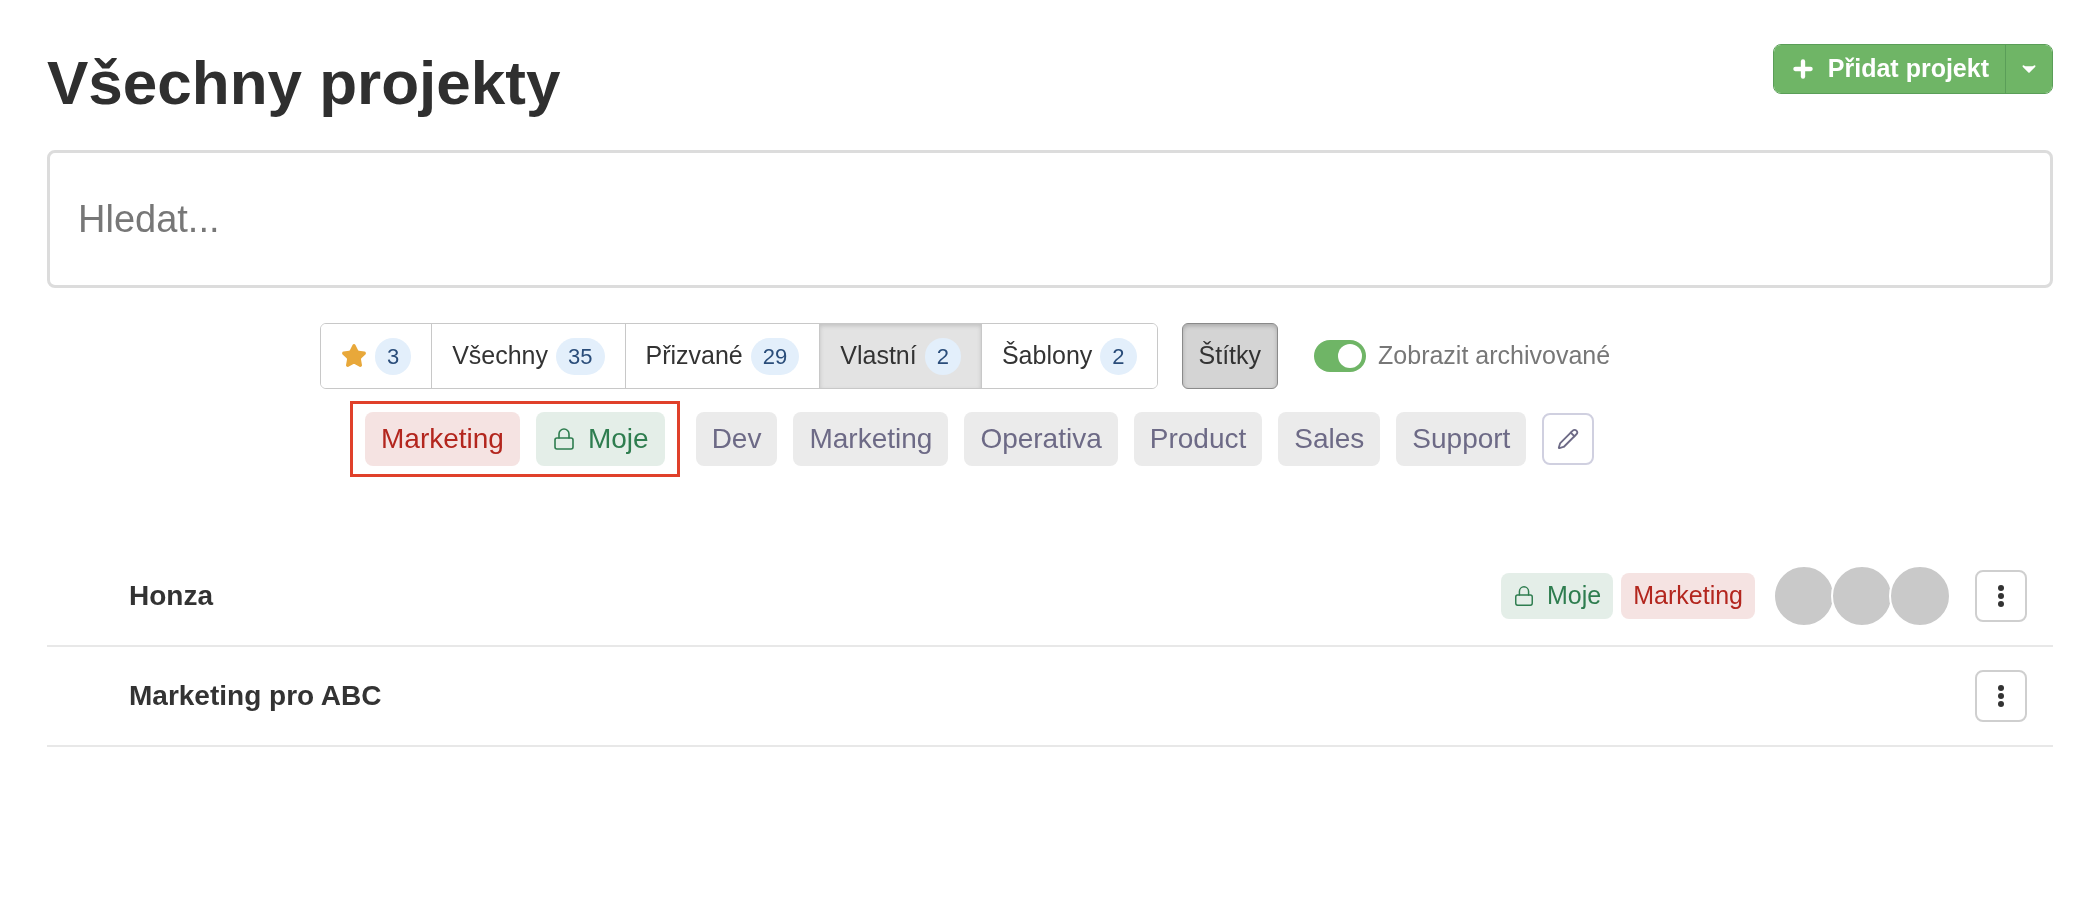  What do you see at coordinates (580, 356) in the screenshot?
I see `count-badge: 35` at bounding box center [580, 356].